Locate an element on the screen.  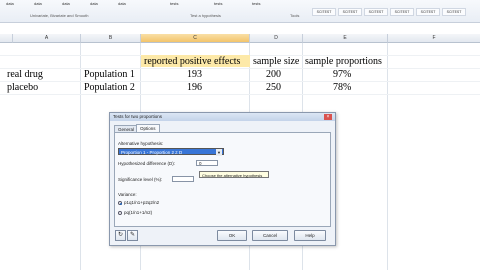
header-cell-d: sample size is located at coordinates (276, 61).